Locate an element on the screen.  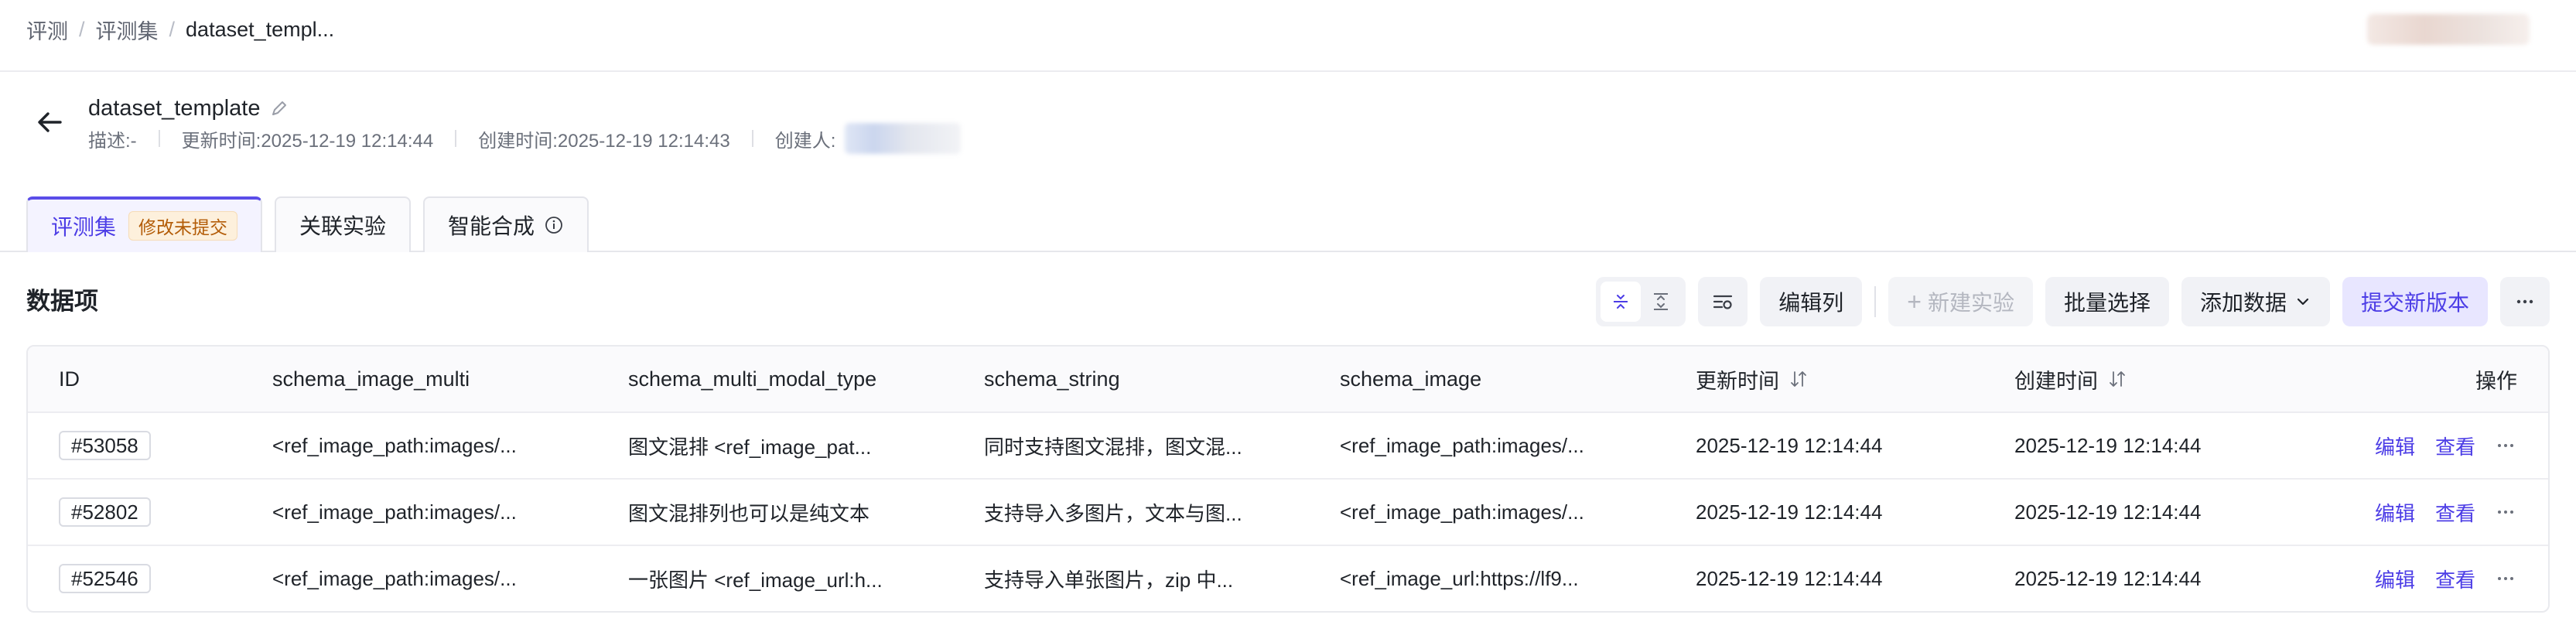
more-horizontal-icon is located at coordinates (2524, 301).